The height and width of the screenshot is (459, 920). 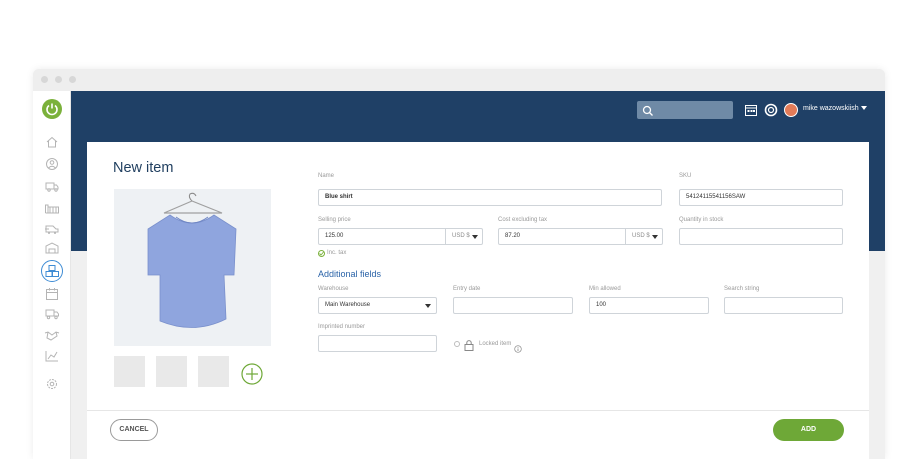 I want to click on imprinted-number-label: Imprinted number, so click(x=342, y=327).